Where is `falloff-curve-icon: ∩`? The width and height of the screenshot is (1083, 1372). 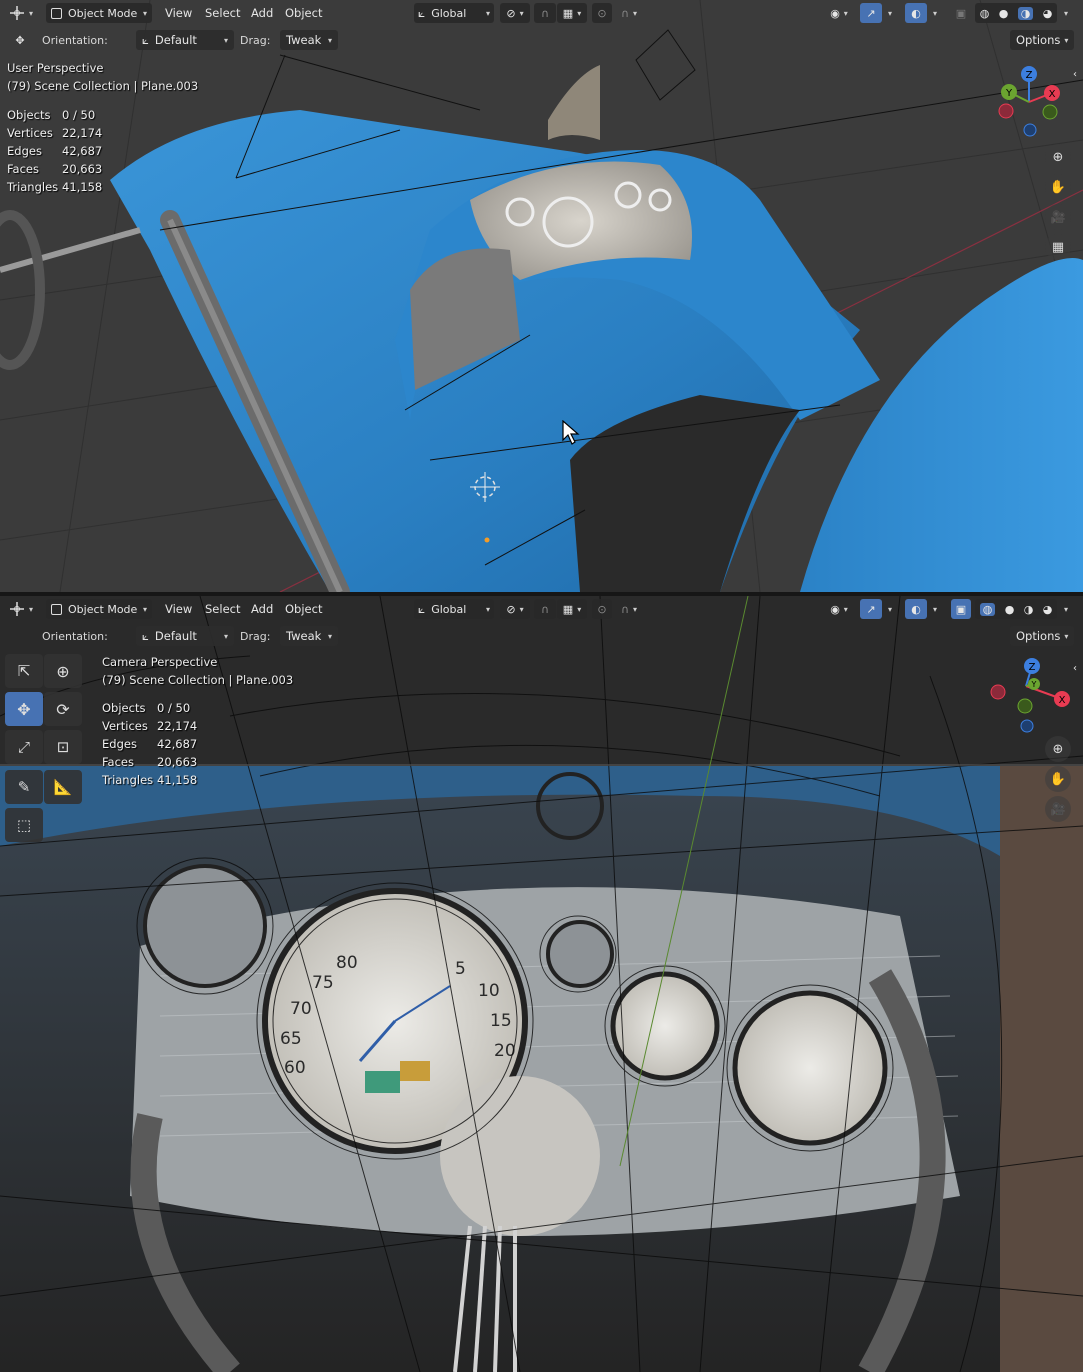
falloff-curve-icon: ∩ is located at coordinates (625, 13).